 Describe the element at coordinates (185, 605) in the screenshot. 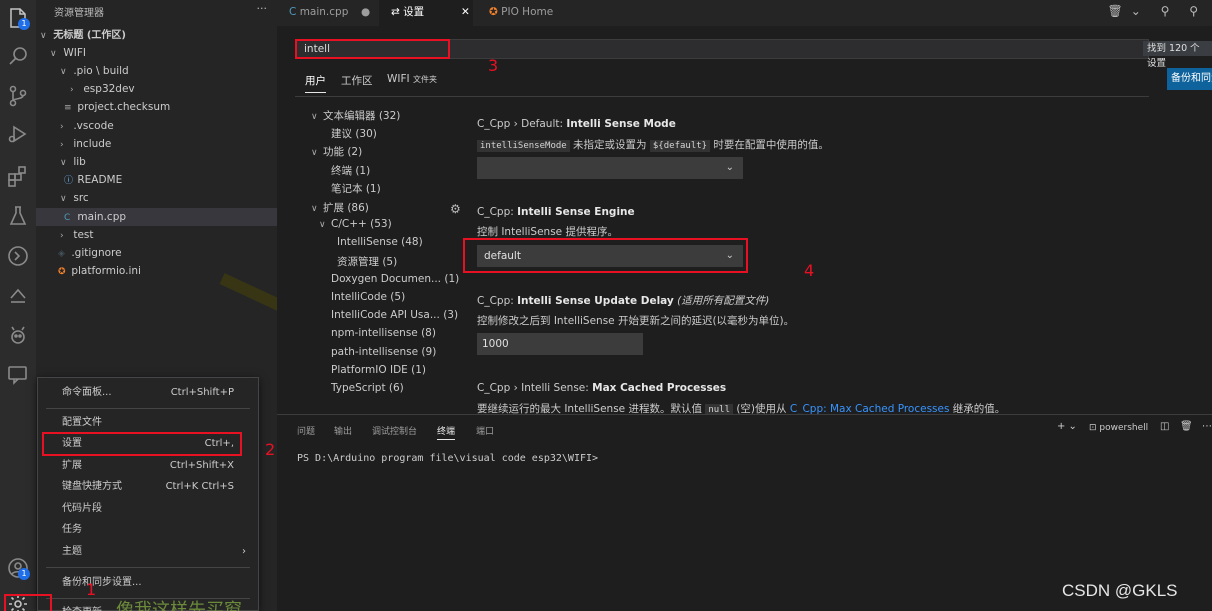

I see `handwritten-note: 像我这样先买窗..` at that location.